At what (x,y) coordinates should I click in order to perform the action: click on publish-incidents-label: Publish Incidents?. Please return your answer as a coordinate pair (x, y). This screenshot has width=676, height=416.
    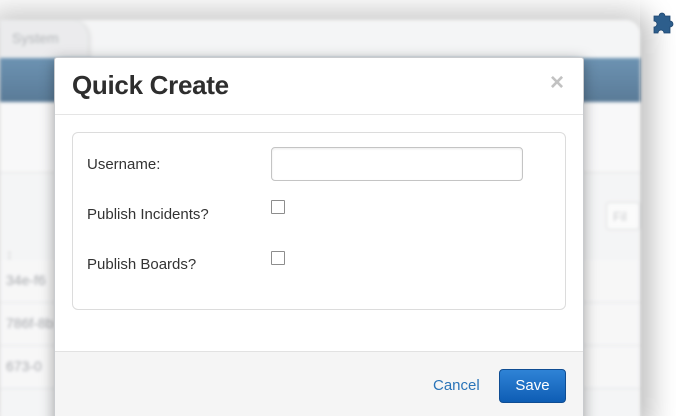
    Looking at the image, I should click on (148, 214).